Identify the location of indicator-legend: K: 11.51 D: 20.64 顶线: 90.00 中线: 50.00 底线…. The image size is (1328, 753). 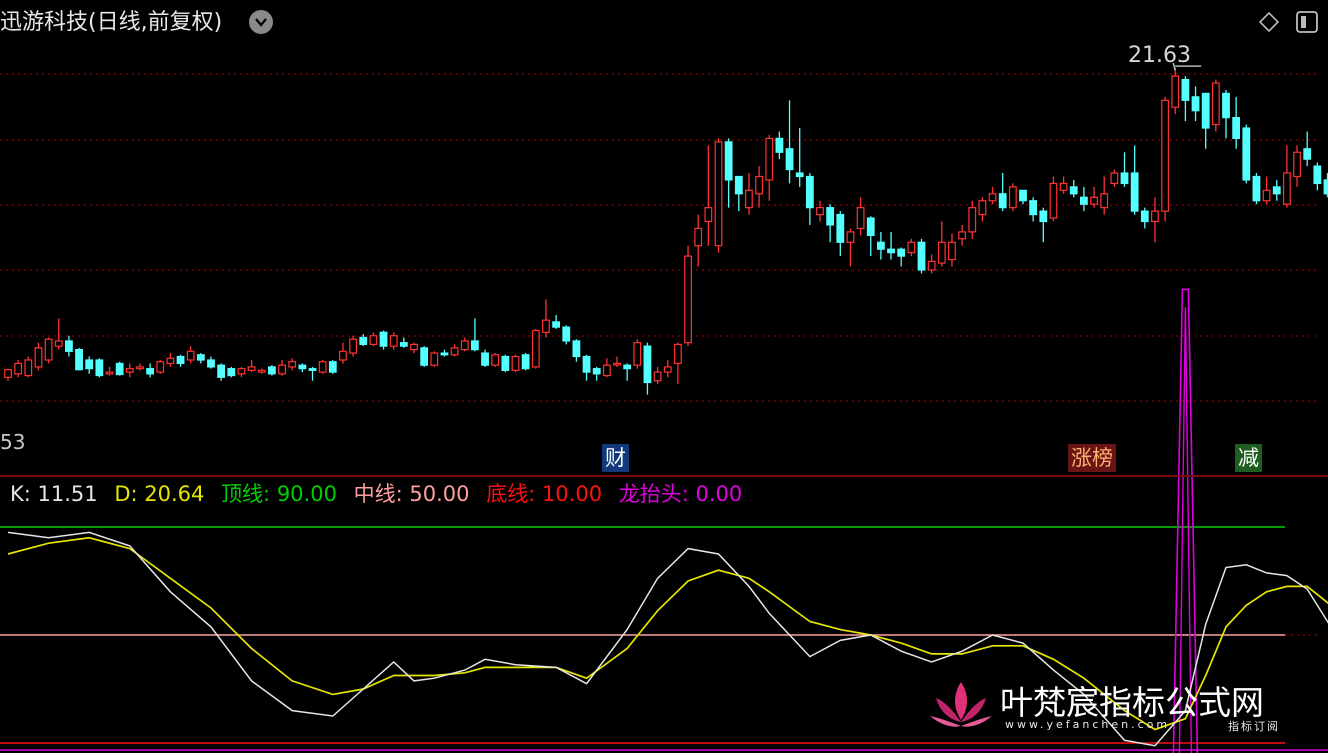
(381, 494).